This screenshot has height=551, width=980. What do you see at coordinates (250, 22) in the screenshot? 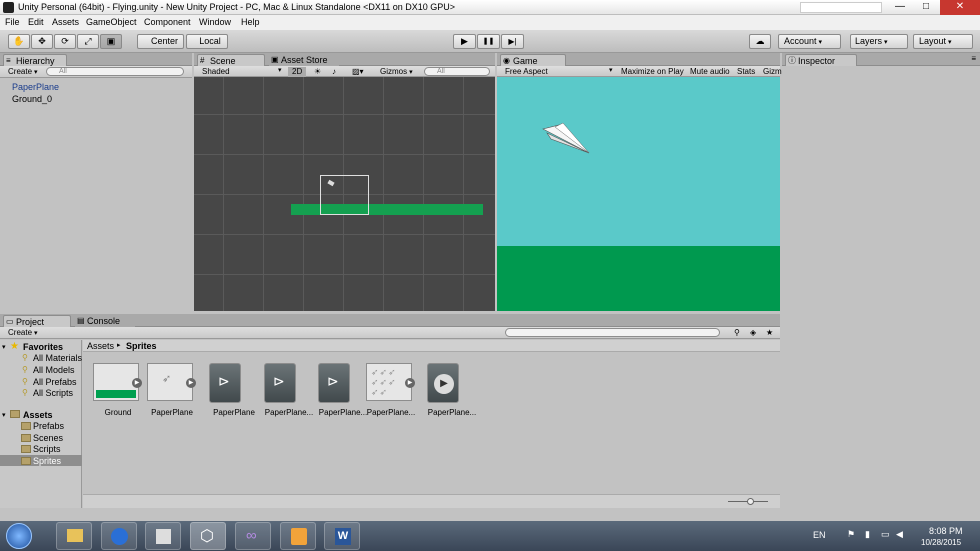
I see `menu-help: Help` at bounding box center [250, 22].